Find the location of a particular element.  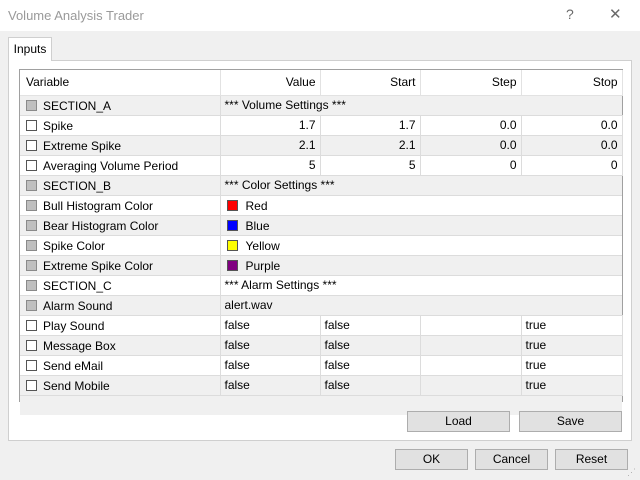

variable-cell: Extreme Spike Color is located at coordinates (120, 265).